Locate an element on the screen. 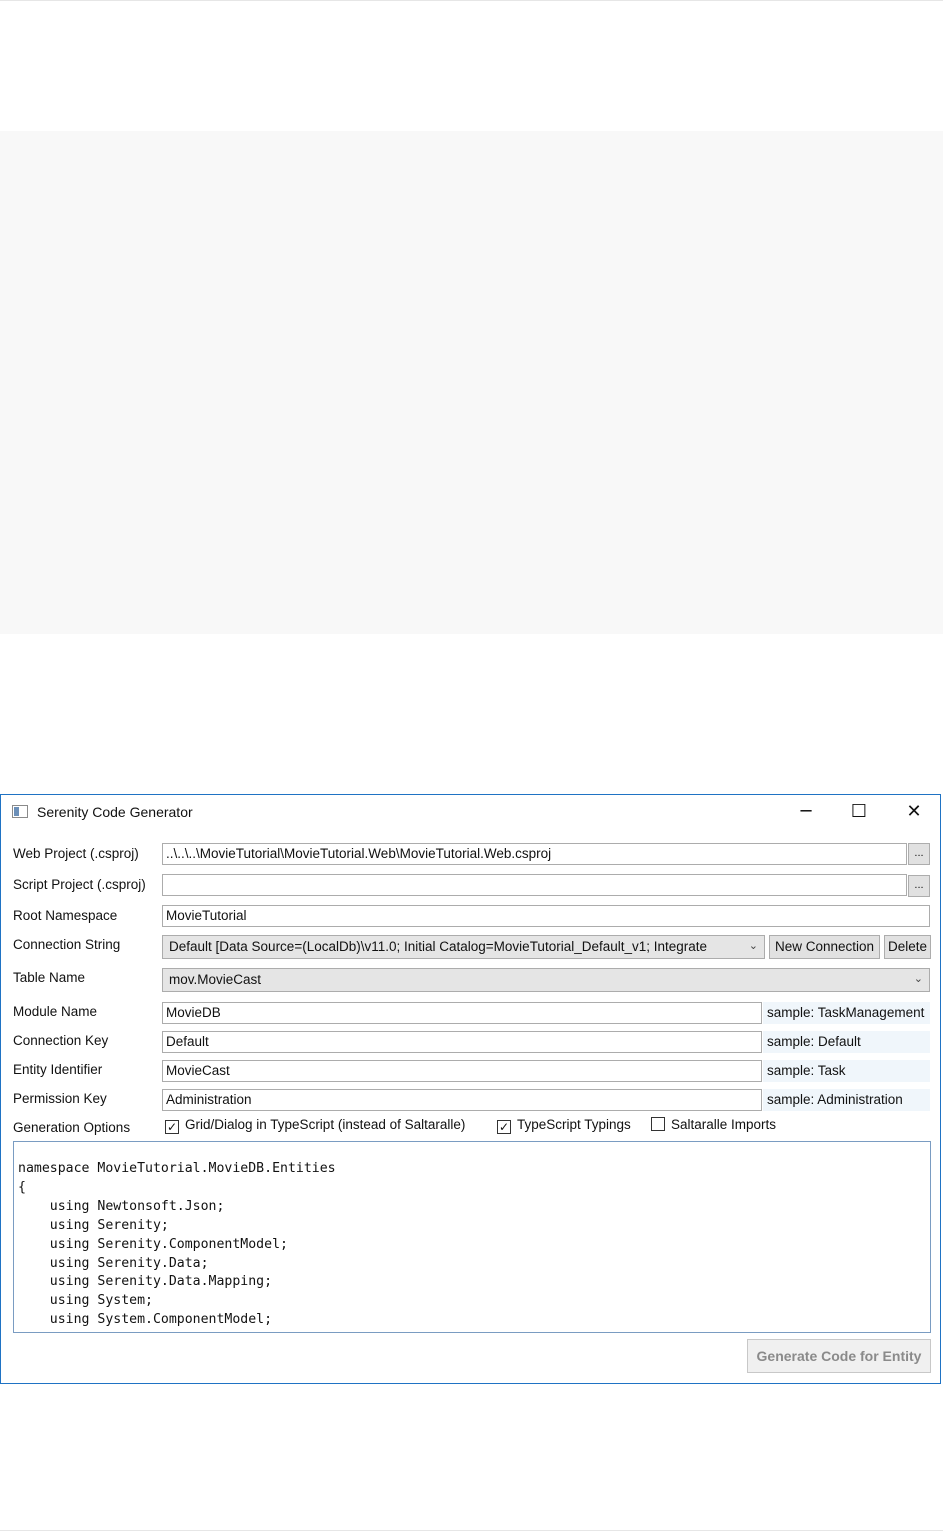 The height and width of the screenshot is (1532, 943). code-line: using System; is located at coordinates (85, 1301).